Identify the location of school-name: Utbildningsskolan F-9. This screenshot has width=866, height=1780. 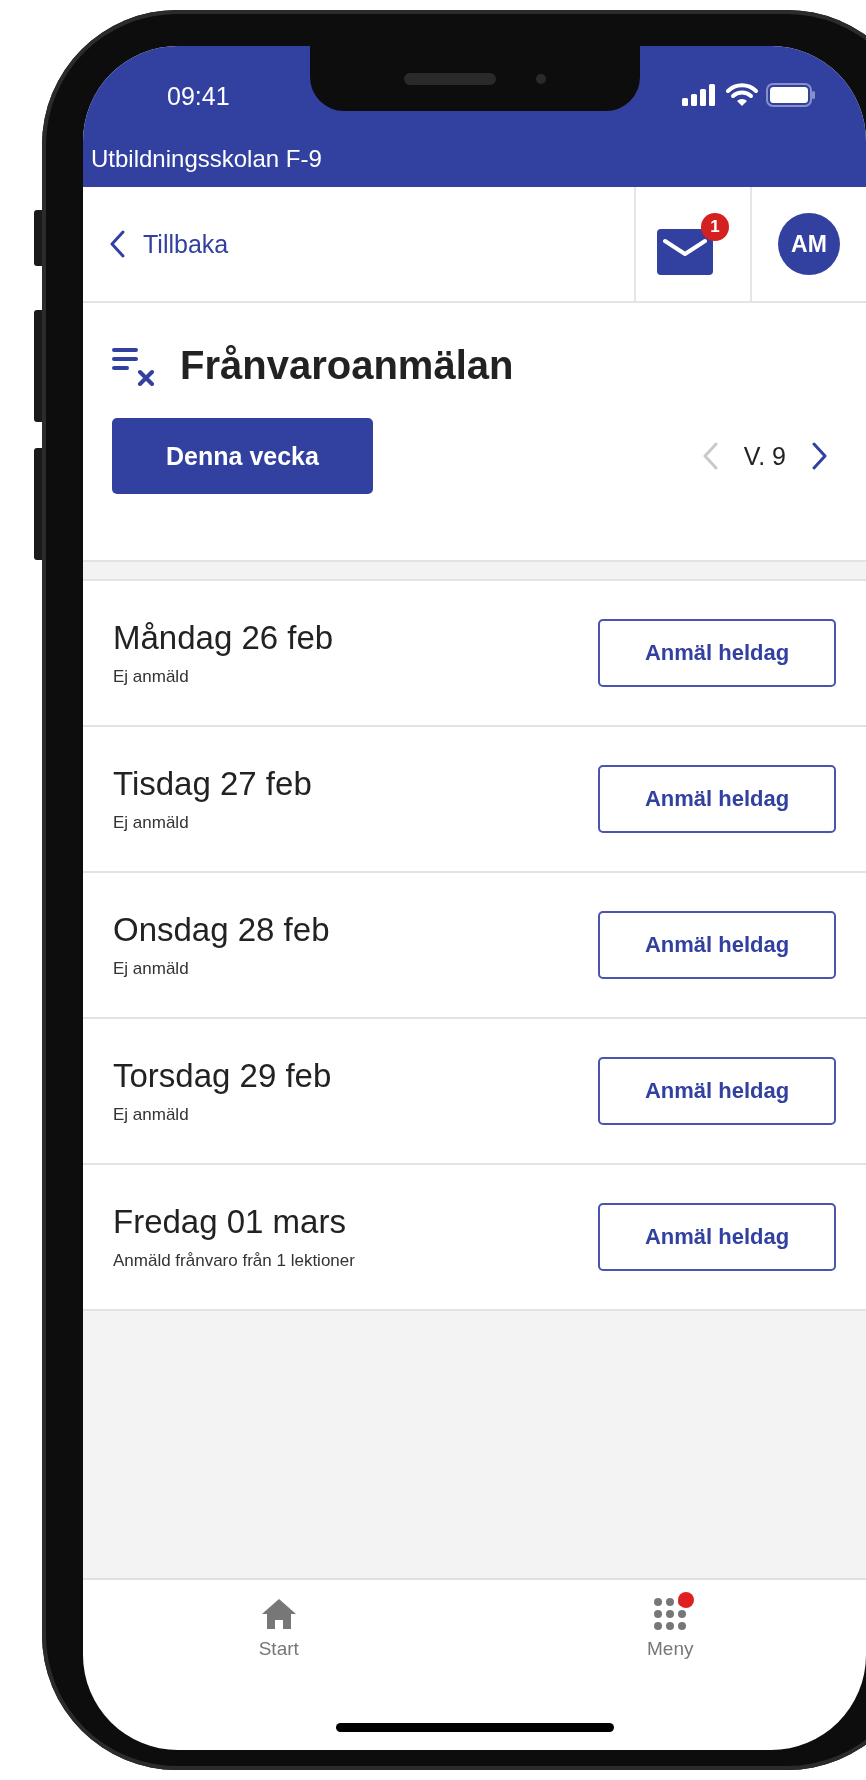
(206, 158).